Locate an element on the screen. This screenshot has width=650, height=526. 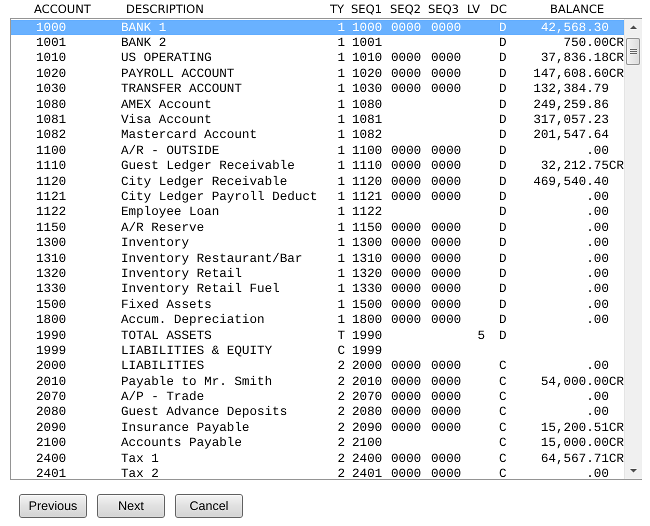
account-row: 1500 Fixed Assets 1 1500 0000 0000 D .00 is located at coordinates (317, 304).